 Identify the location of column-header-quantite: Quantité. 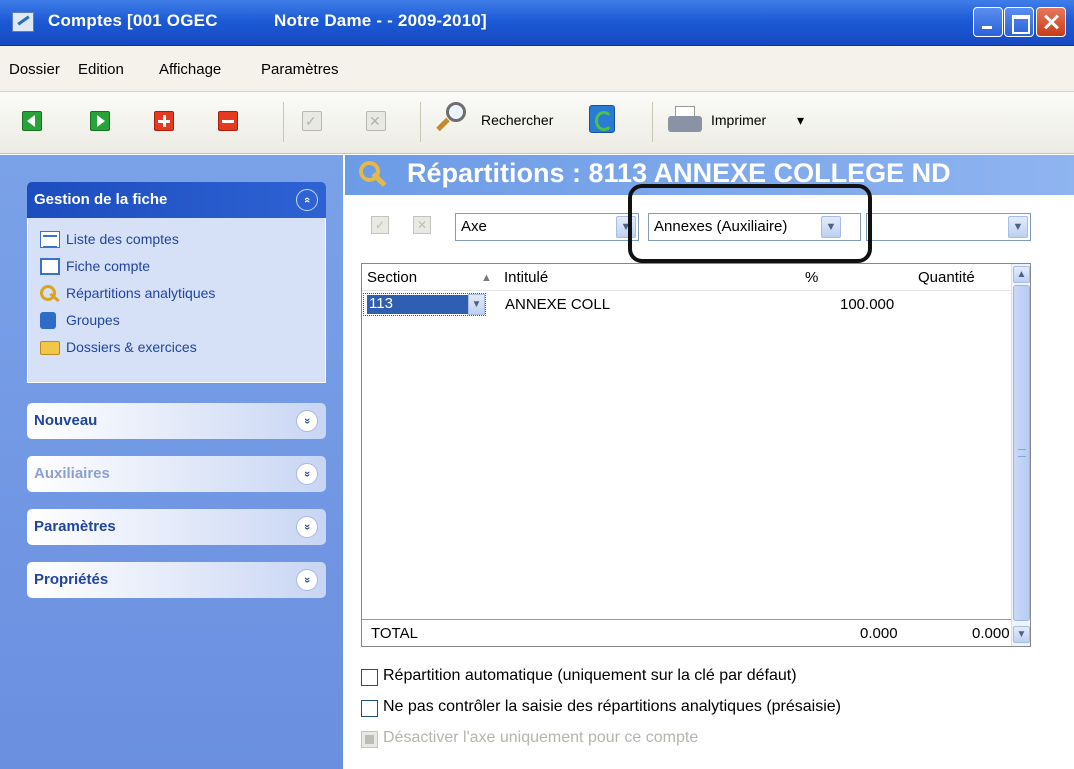
(946, 277).